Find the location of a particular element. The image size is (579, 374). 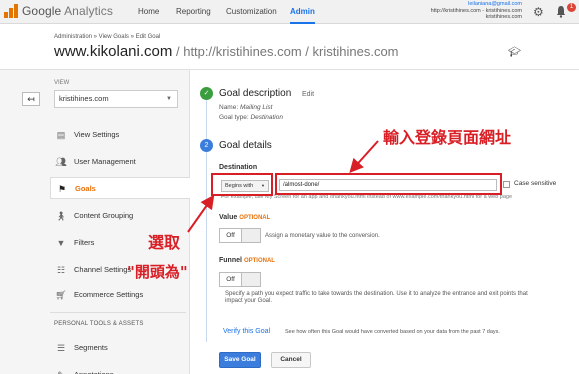

value-label: Value OPTIONAL is located at coordinates (244, 217).